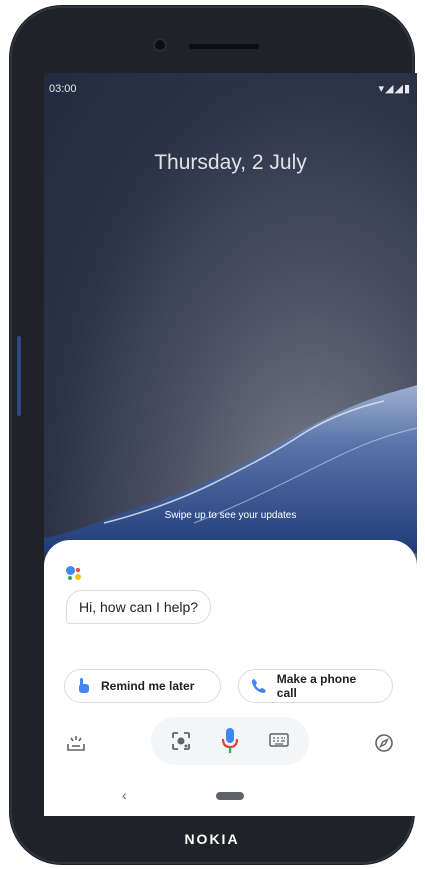 This screenshot has height=869, width=425. I want to click on make-phone-call-label: Make a phone call, so click(316, 686).